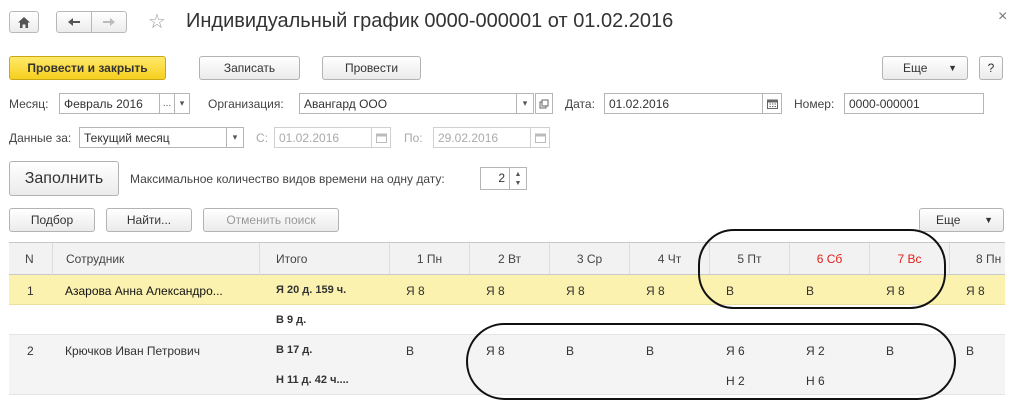 This screenshot has height=417, width=1022. I want to click on chevron-down-icon: ▾, so click(235, 137).